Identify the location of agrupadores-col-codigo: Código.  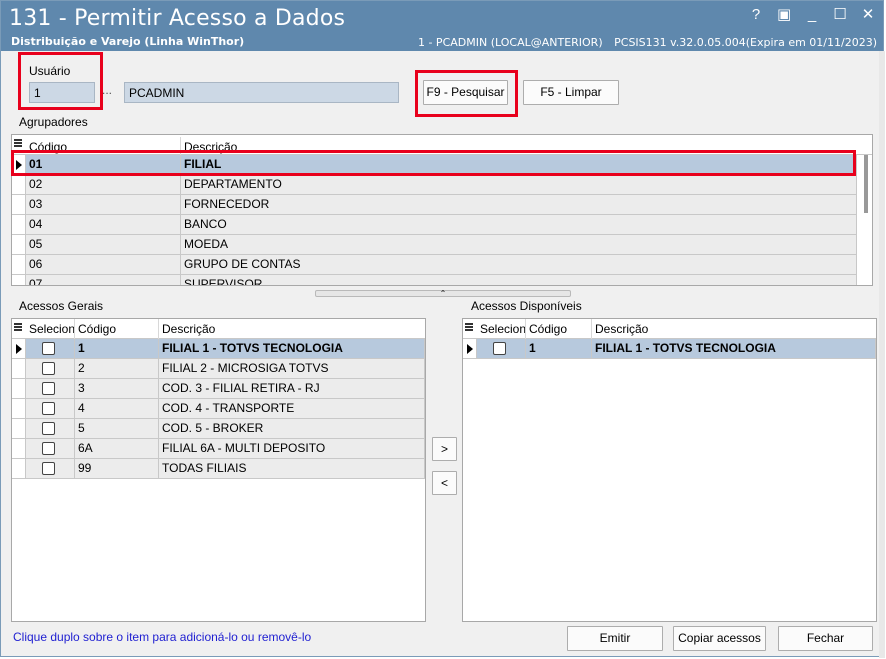
(103, 147).